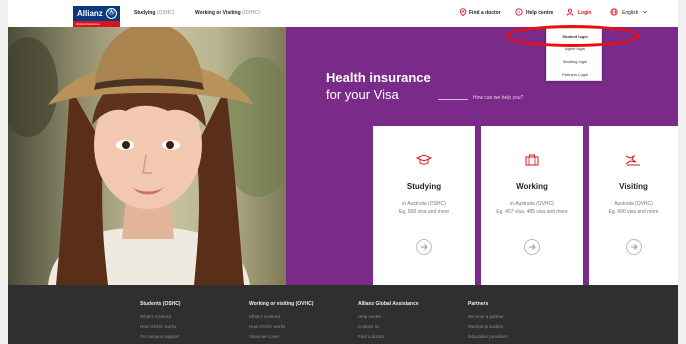 This screenshot has height=344, width=686. I want to click on nav-working-suffix: (OVHC), so click(251, 13).